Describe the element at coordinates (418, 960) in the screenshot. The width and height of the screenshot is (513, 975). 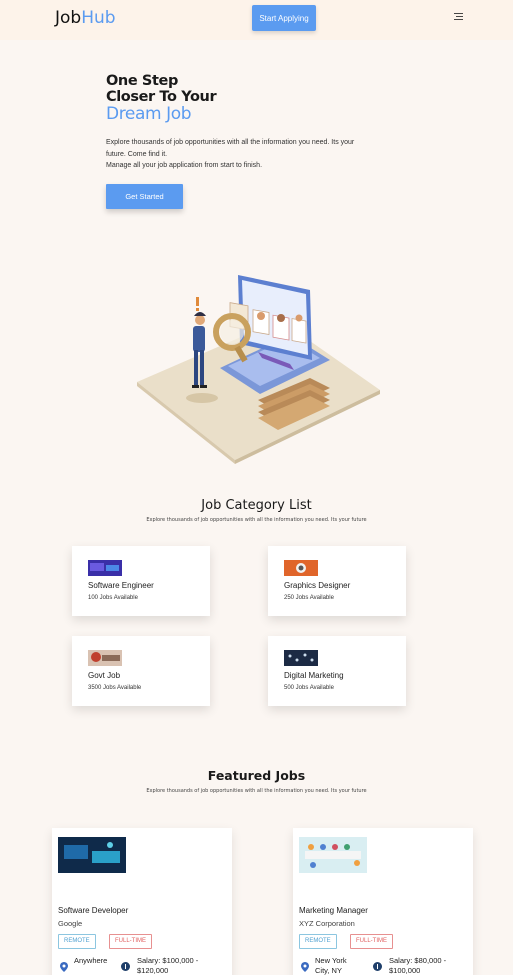
I see `job-salary-line1: Salary: $80,000 -` at that location.